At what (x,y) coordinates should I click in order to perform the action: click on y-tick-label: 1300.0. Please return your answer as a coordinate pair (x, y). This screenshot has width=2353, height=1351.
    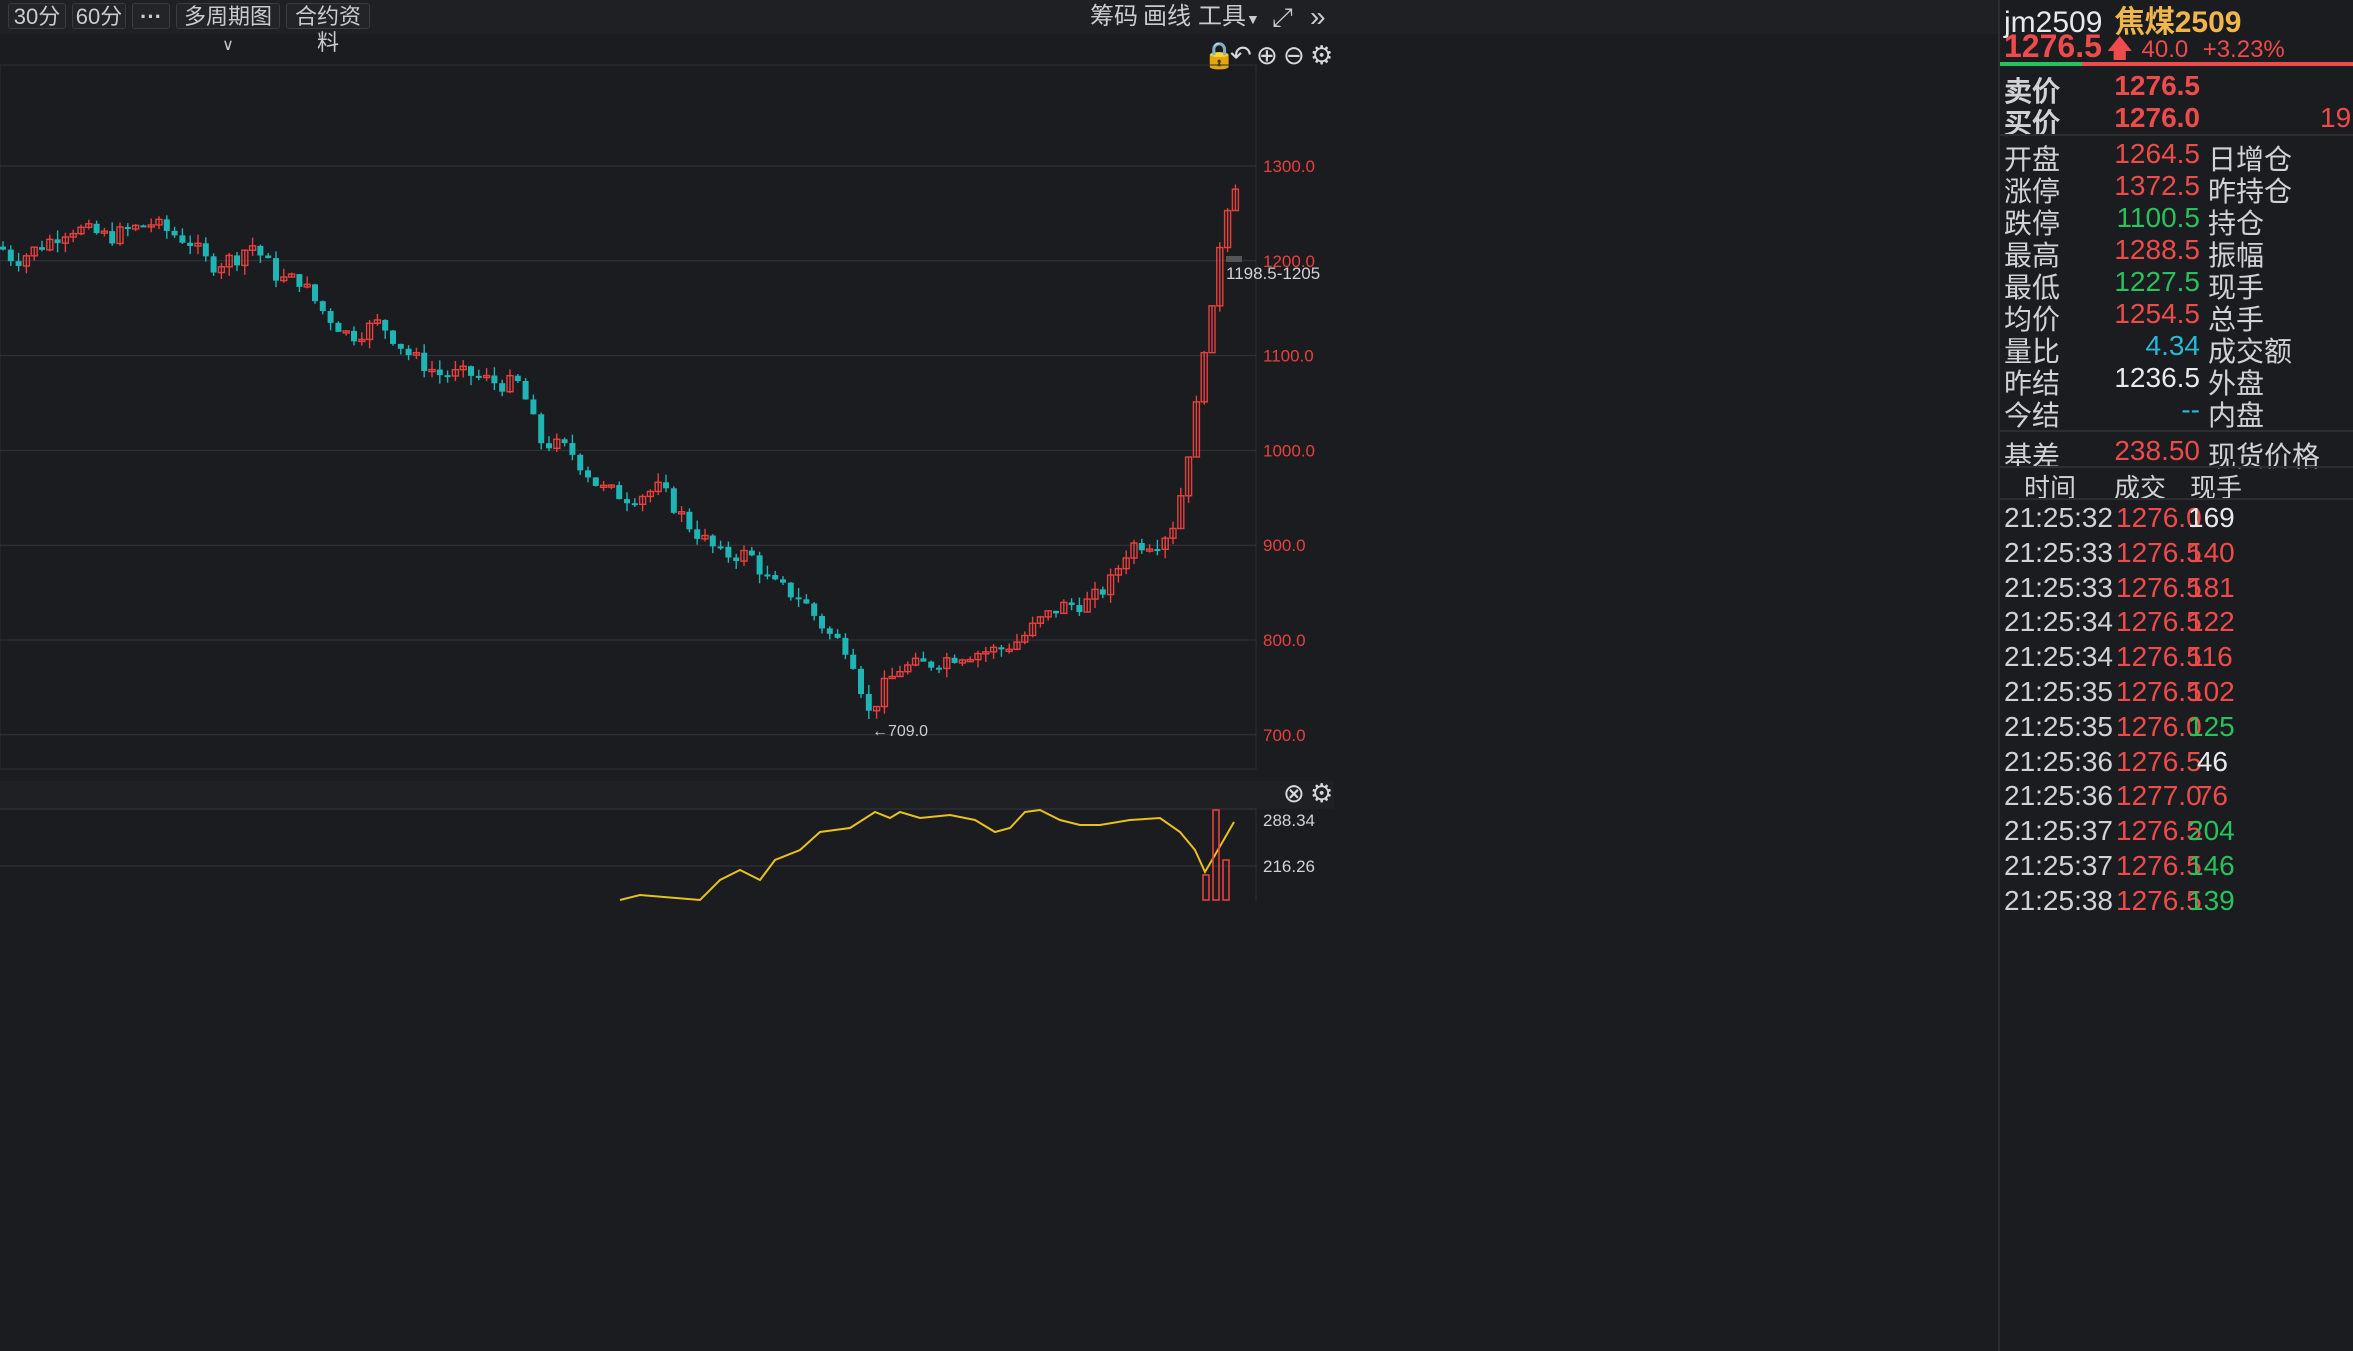
    Looking at the image, I should click on (1289, 166).